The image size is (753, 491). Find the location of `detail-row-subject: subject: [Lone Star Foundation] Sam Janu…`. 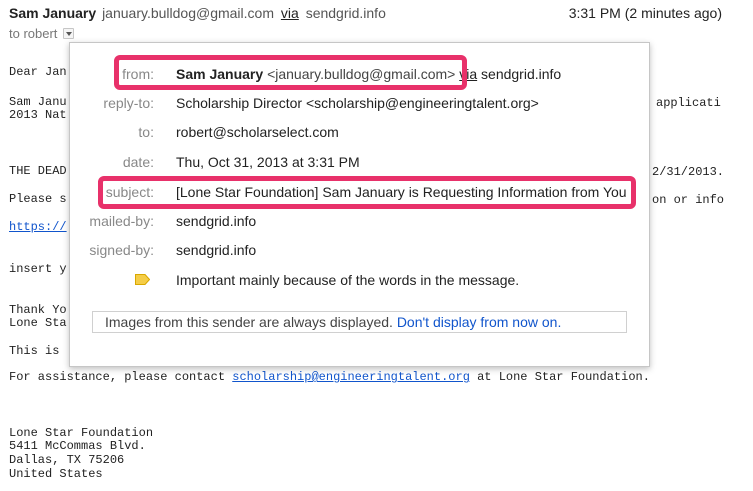

detail-row-subject: subject: [Lone Star Foundation] Sam Janu… is located at coordinates (359, 194).